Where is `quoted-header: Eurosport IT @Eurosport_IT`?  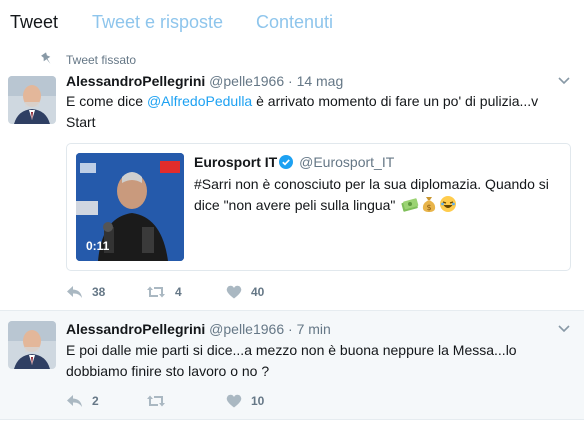
quoted-header: Eurosport IT @Eurosport_IT is located at coordinates (294, 162).